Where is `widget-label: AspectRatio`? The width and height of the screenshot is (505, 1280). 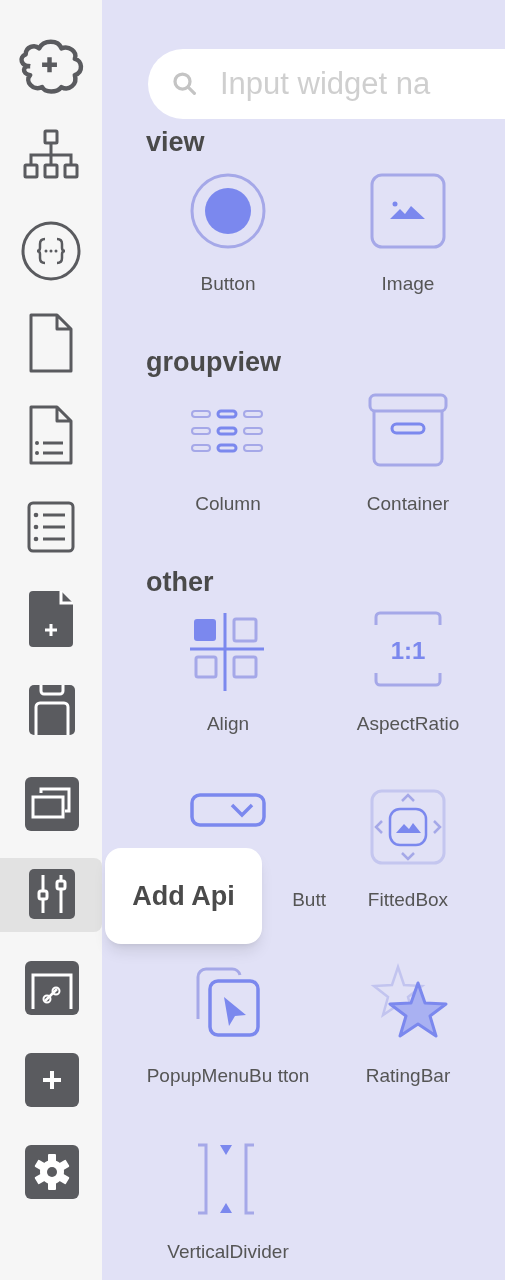 widget-label: AspectRatio is located at coordinates (408, 724).